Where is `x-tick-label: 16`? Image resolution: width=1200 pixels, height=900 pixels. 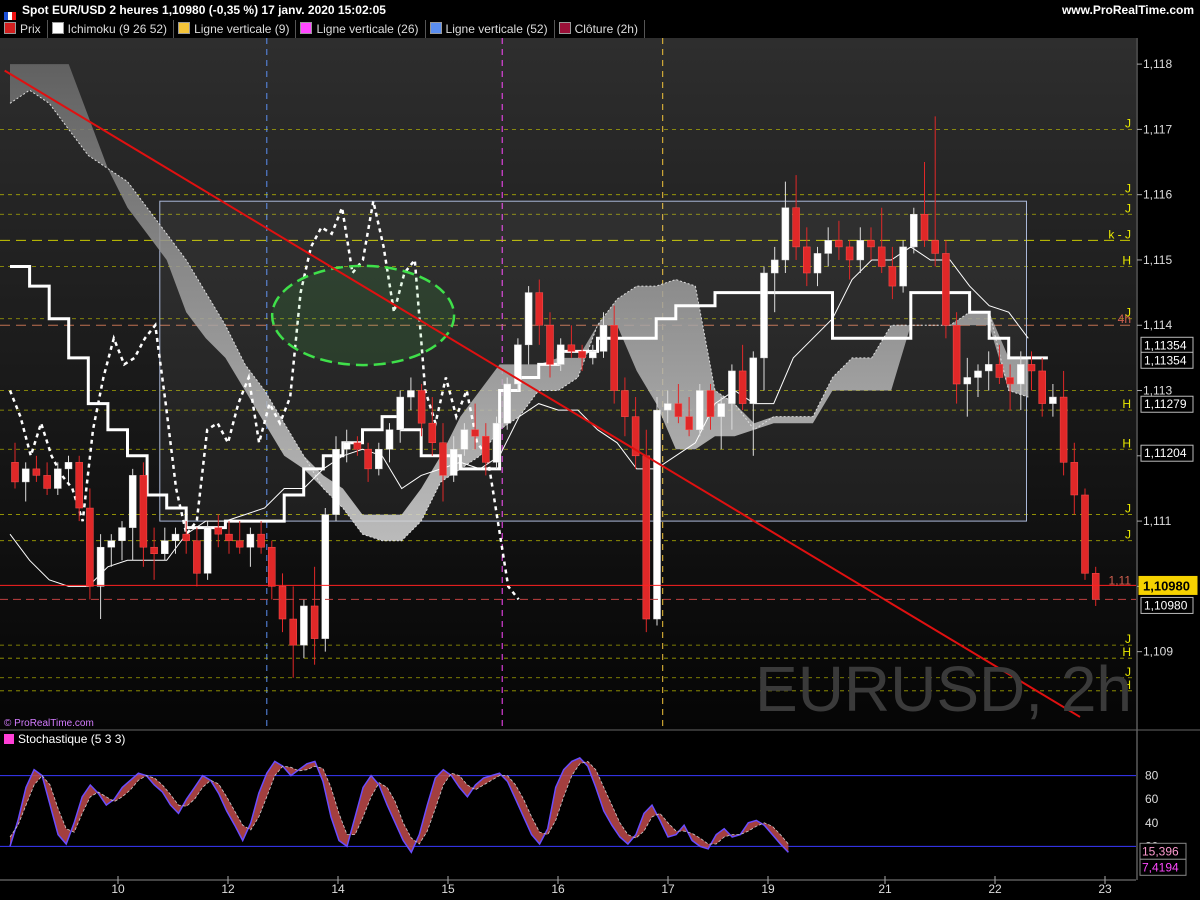
x-tick-label: 16 is located at coordinates (558, 889).